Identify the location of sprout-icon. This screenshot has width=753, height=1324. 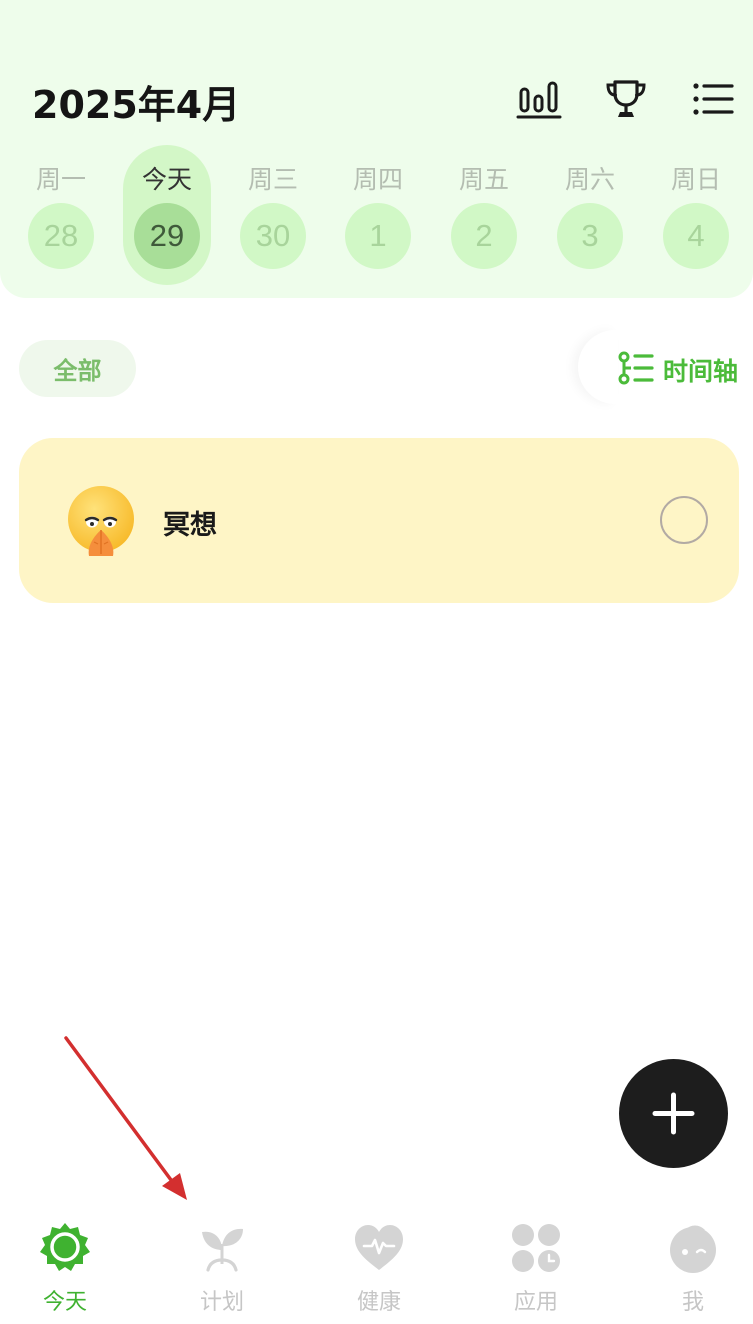
(222, 1250).